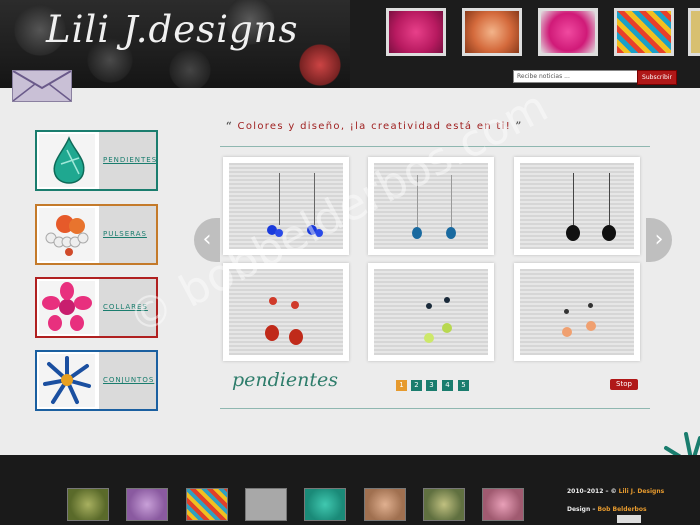  What do you see at coordinates (527, 33) in the screenshot?
I see `header-thumbnails` at bounding box center [527, 33].